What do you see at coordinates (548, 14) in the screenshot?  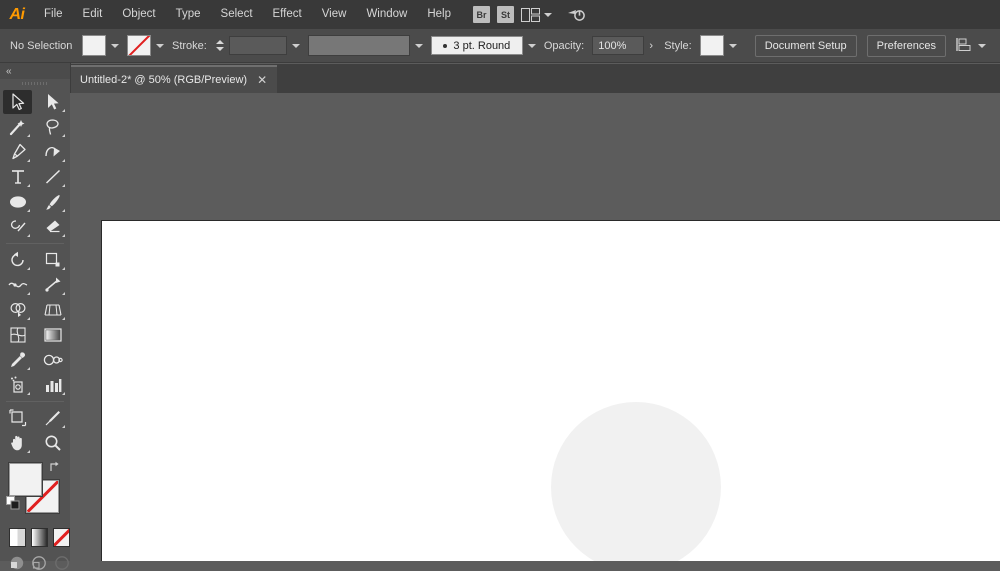 I see `chevron-down-icon` at bounding box center [548, 14].